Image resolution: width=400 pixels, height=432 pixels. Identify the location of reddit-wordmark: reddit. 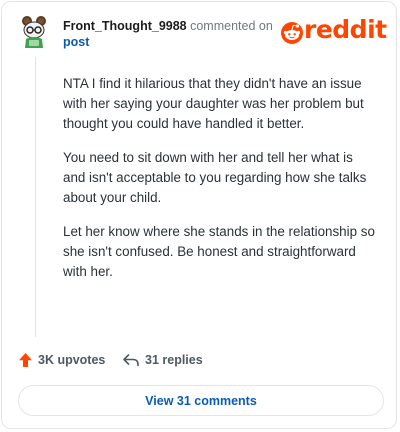
(345, 29).